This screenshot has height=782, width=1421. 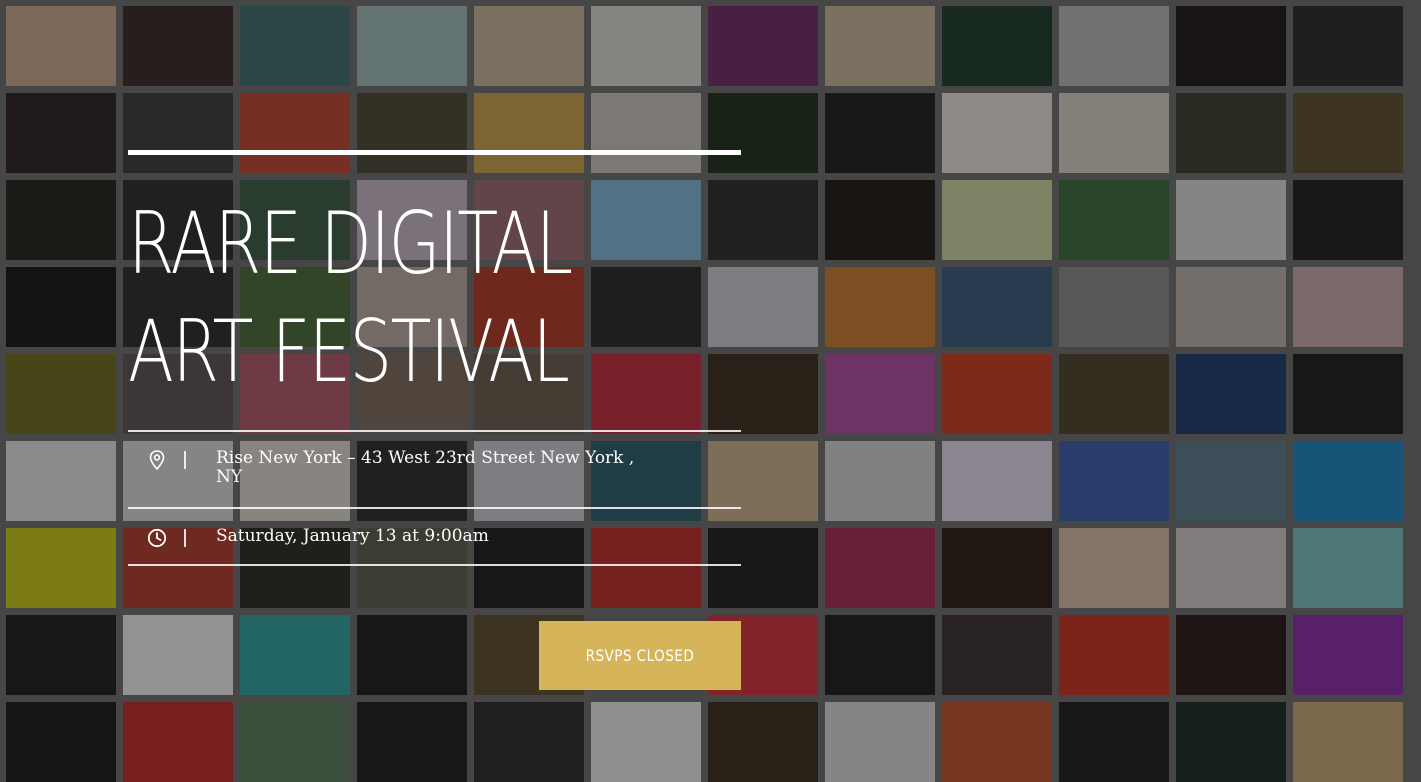 What do you see at coordinates (349, 352) in the screenshot?
I see `event-title-line-2: ART FESTIVAL` at bounding box center [349, 352].